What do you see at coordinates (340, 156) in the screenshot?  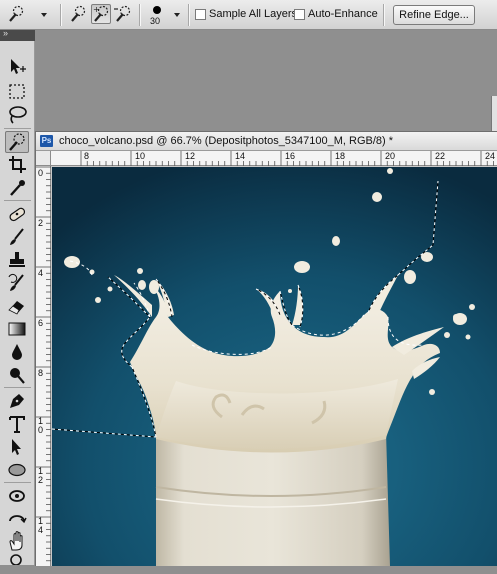 I see `ruler-label: 18` at bounding box center [340, 156].